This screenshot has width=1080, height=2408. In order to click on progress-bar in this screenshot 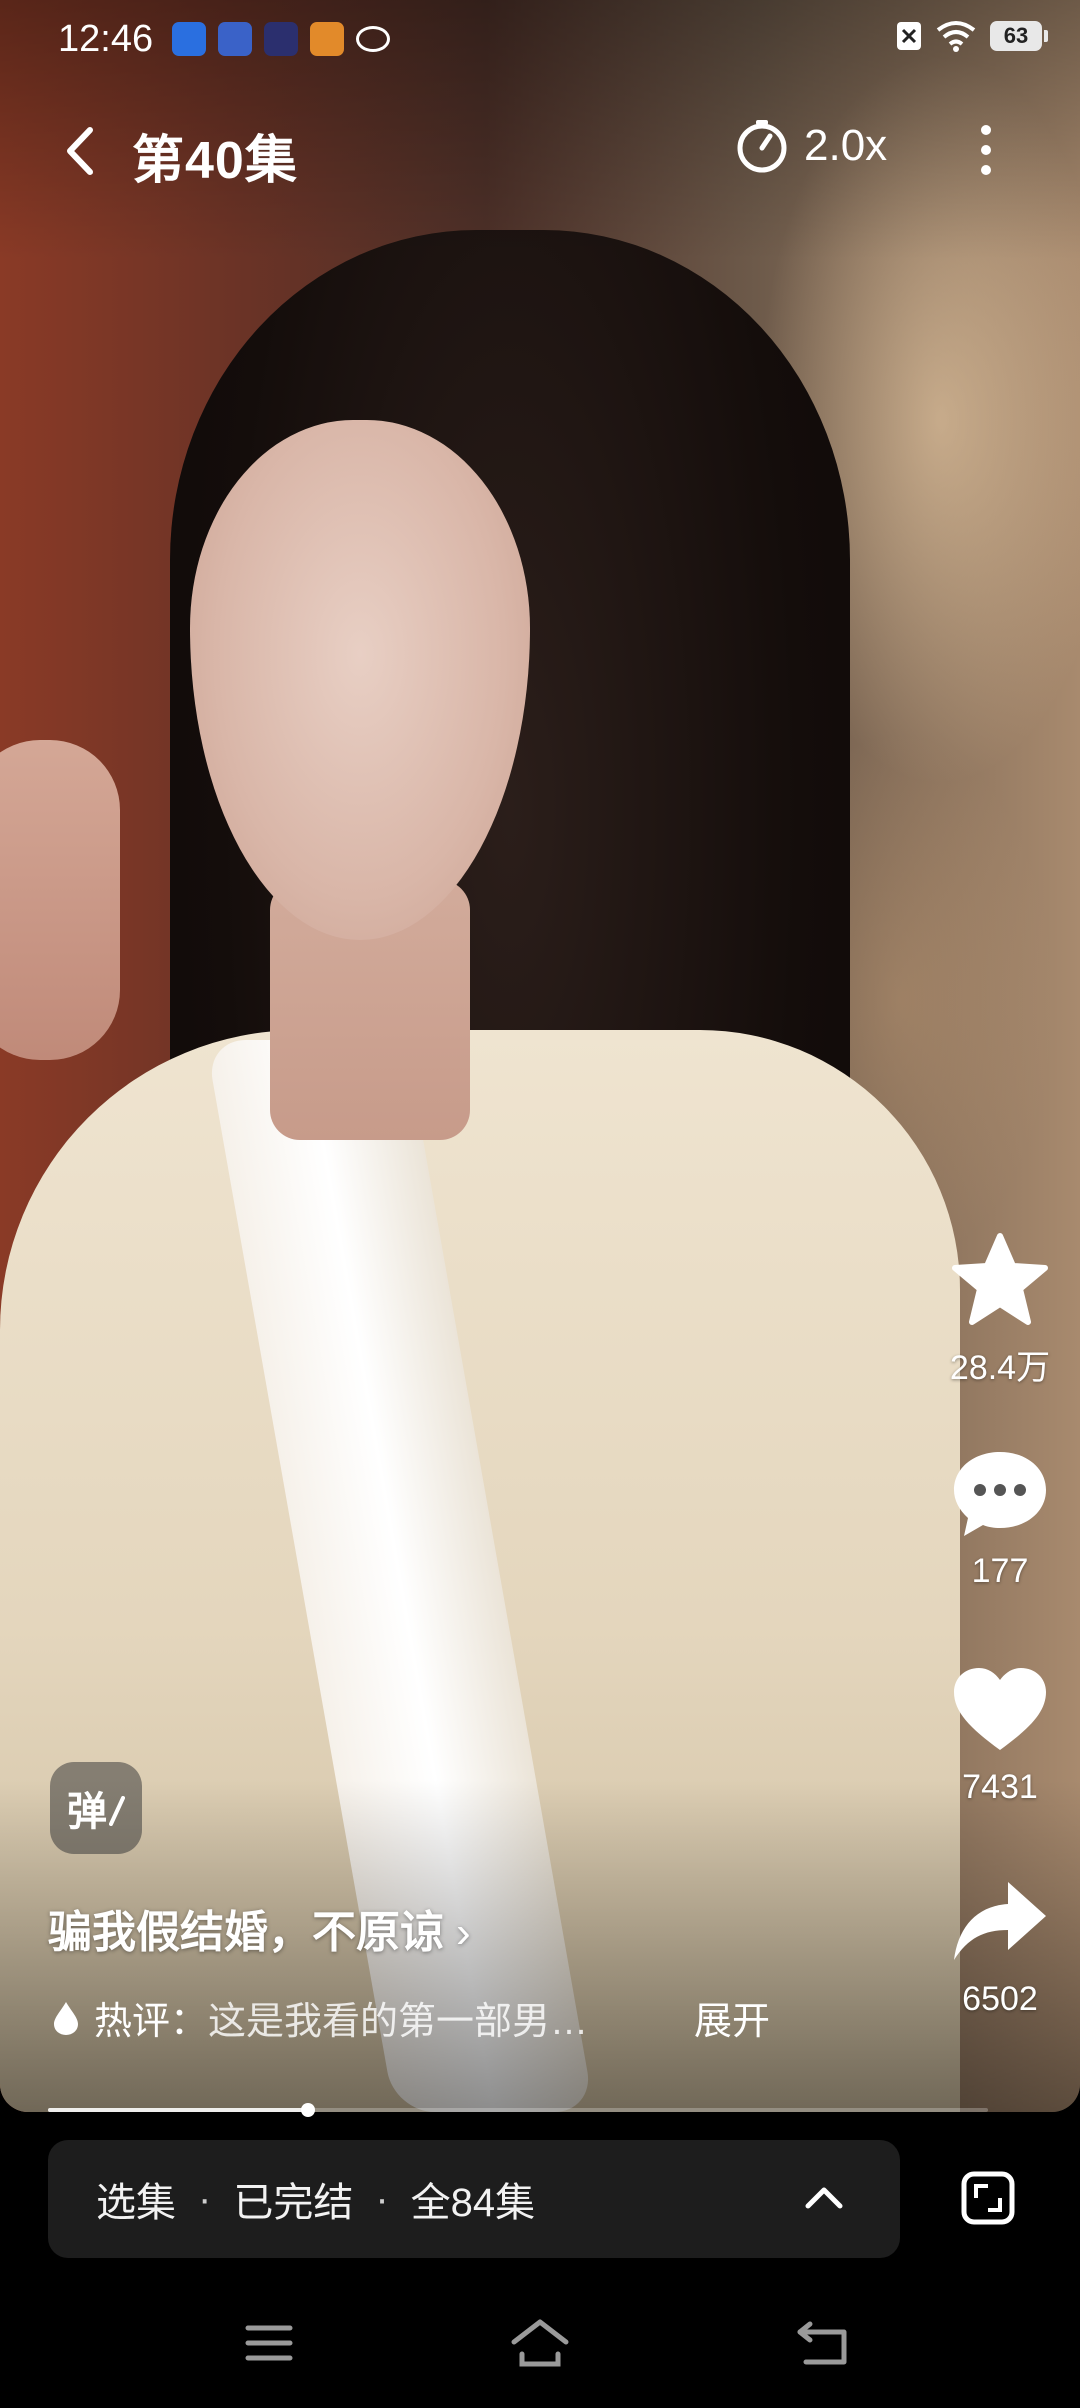, I will do `click(518, 2110)`.